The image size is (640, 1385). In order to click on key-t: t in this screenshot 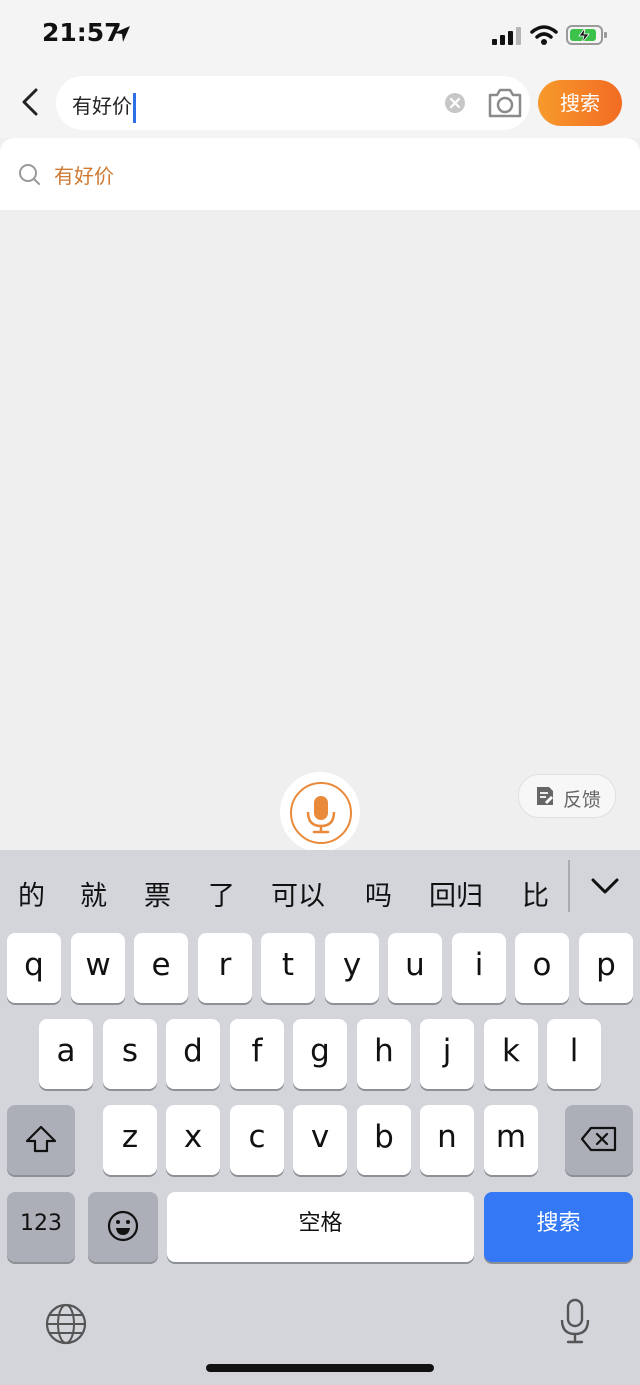, I will do `click(288, 968)`.